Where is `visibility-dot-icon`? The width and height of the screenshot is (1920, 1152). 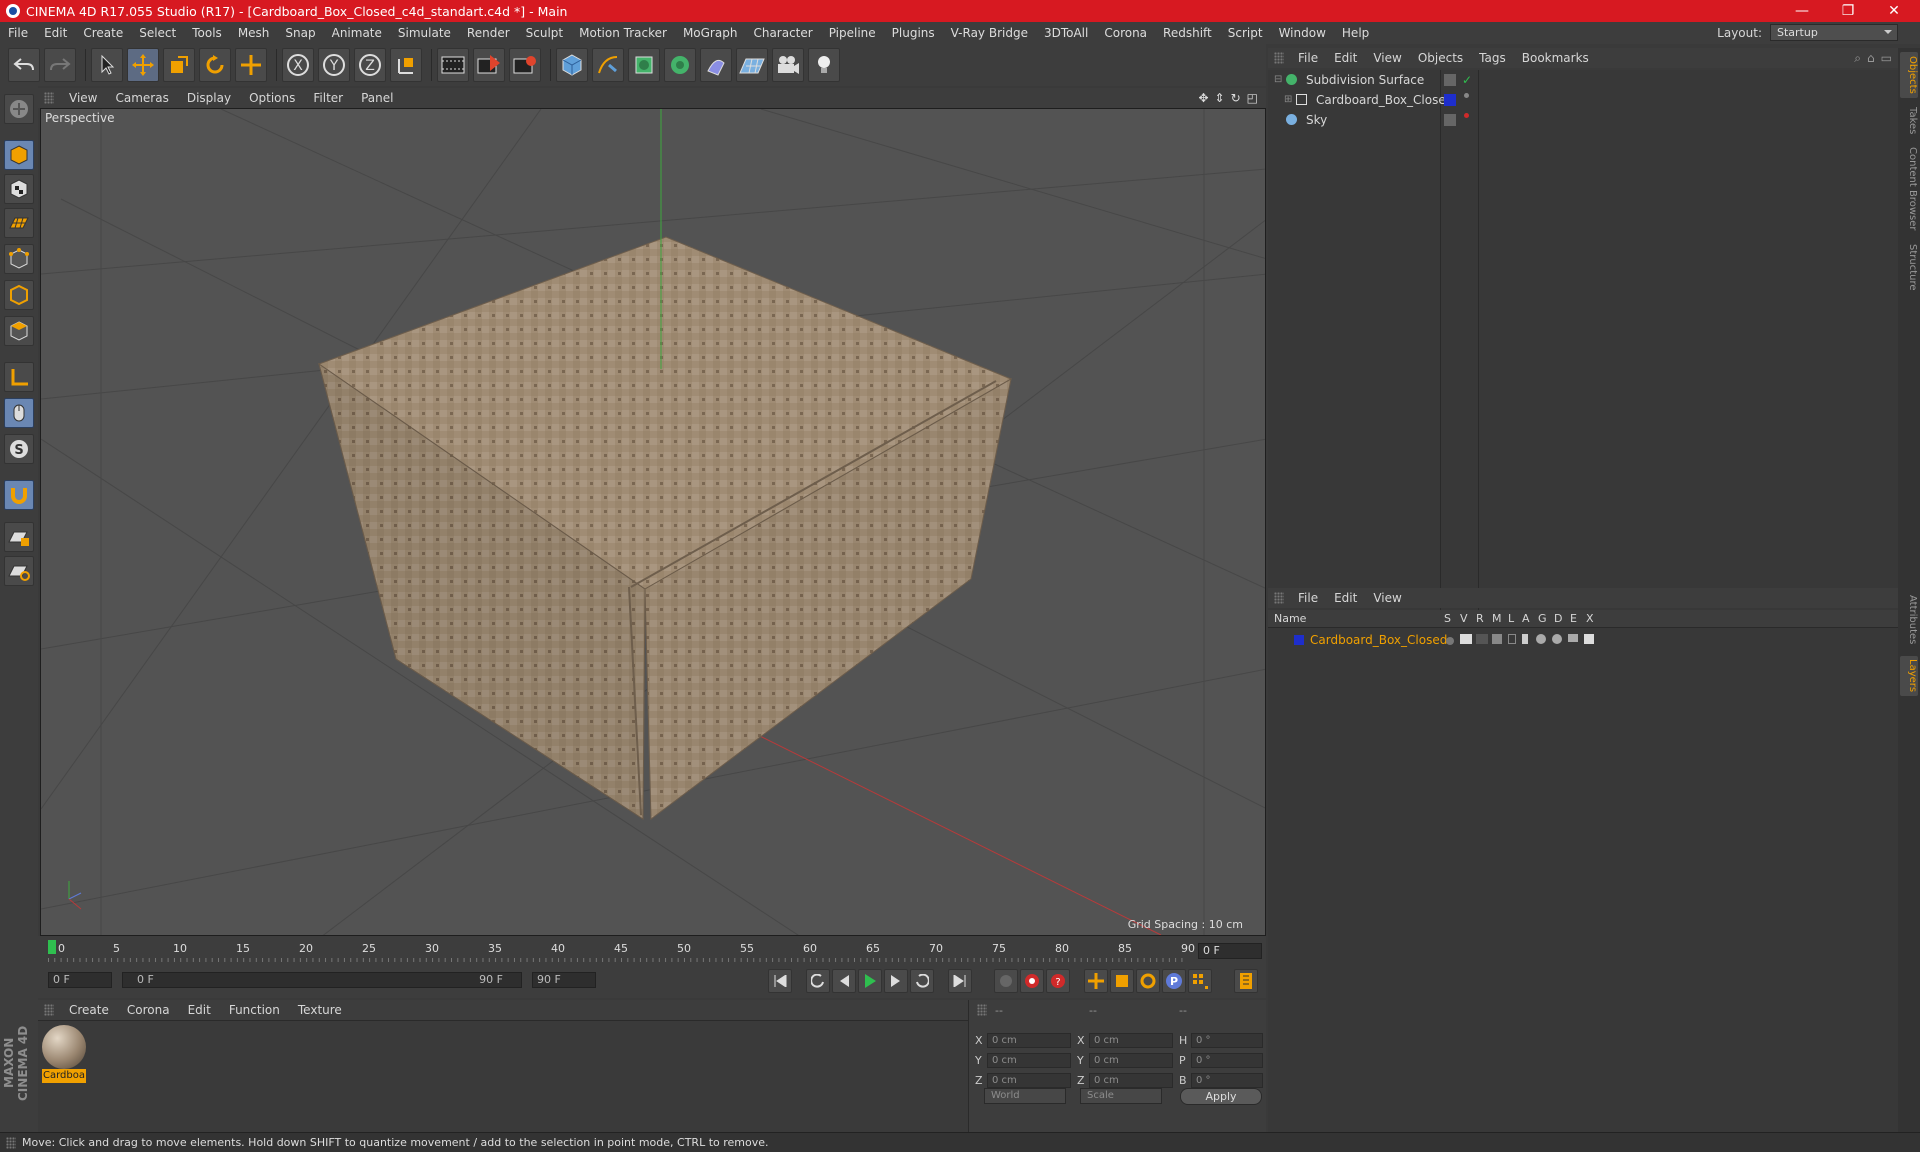 visibility-dot-icon is located at coordinates (1466, 115).